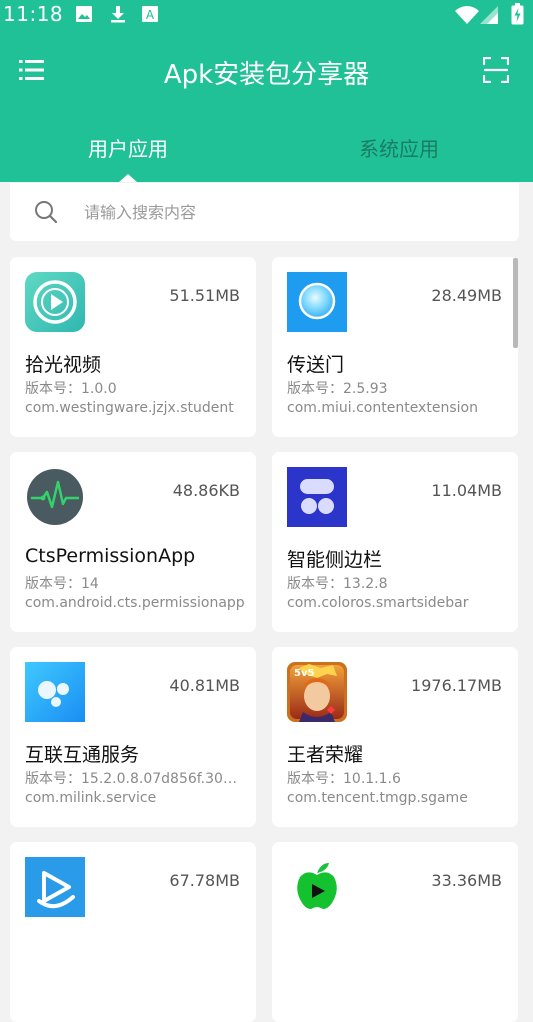 This screenshot has width=533, height=1022. I want to click on download-icon, so click(118, 14).